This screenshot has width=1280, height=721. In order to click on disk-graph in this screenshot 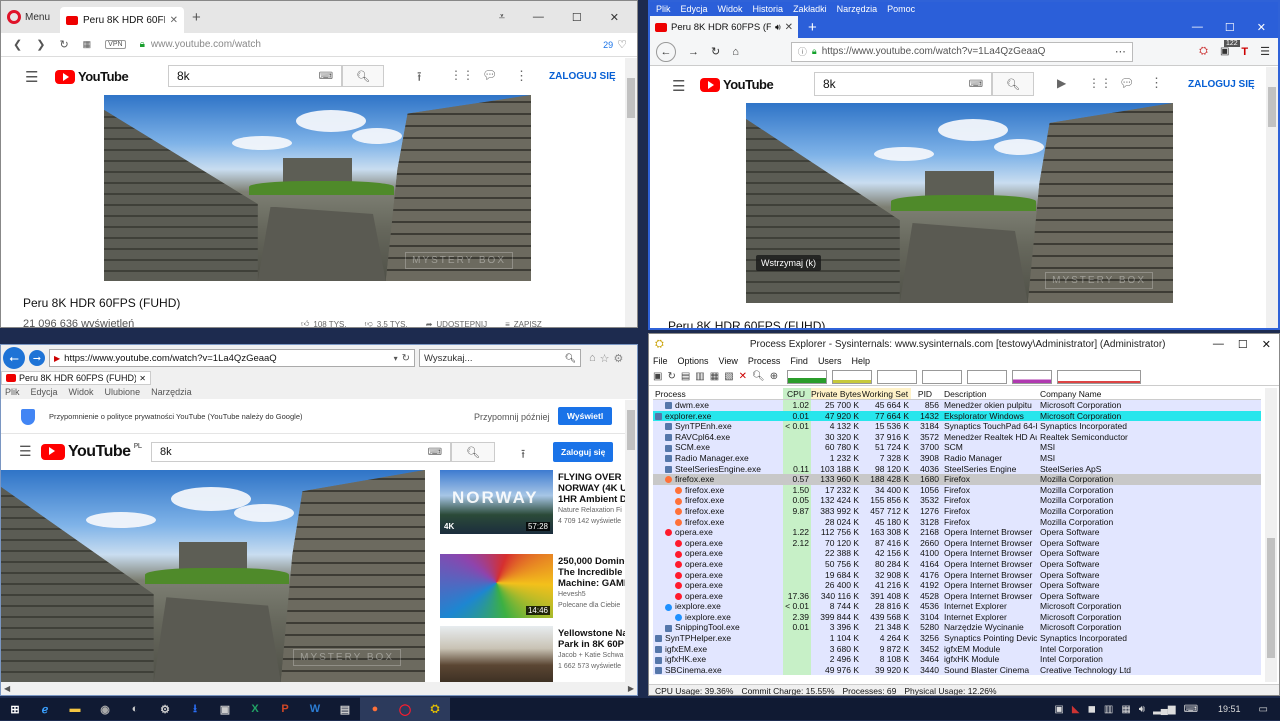, I will do `click(987, 376)`.